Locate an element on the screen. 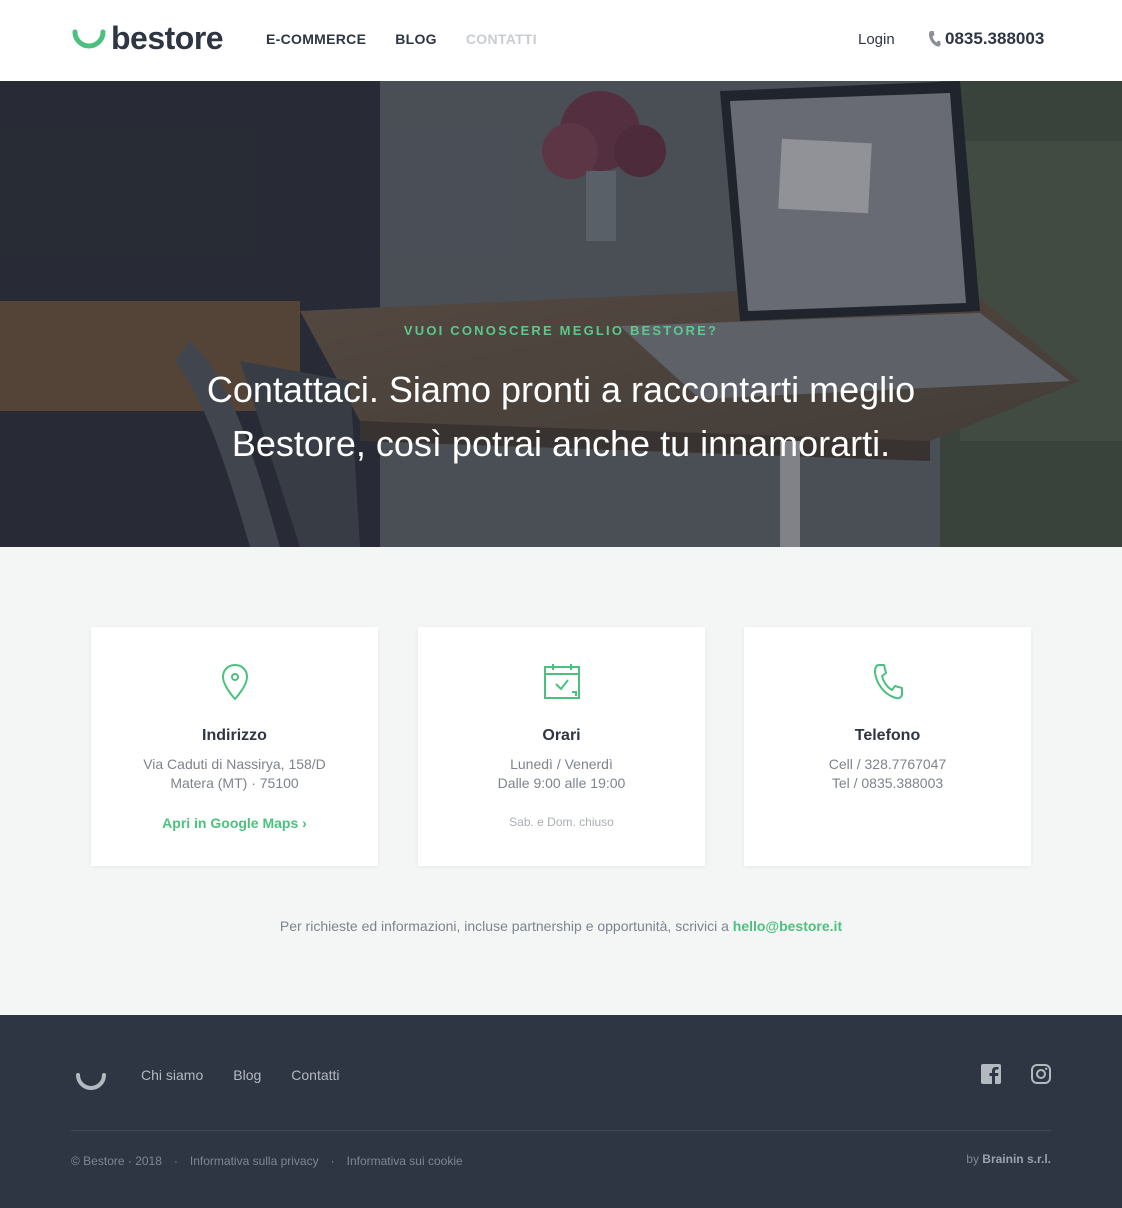 This screenshot has width=1122, height=1208. footer-nav-chi-siamo: Chi siamo is located at coordinates (172, 1075).